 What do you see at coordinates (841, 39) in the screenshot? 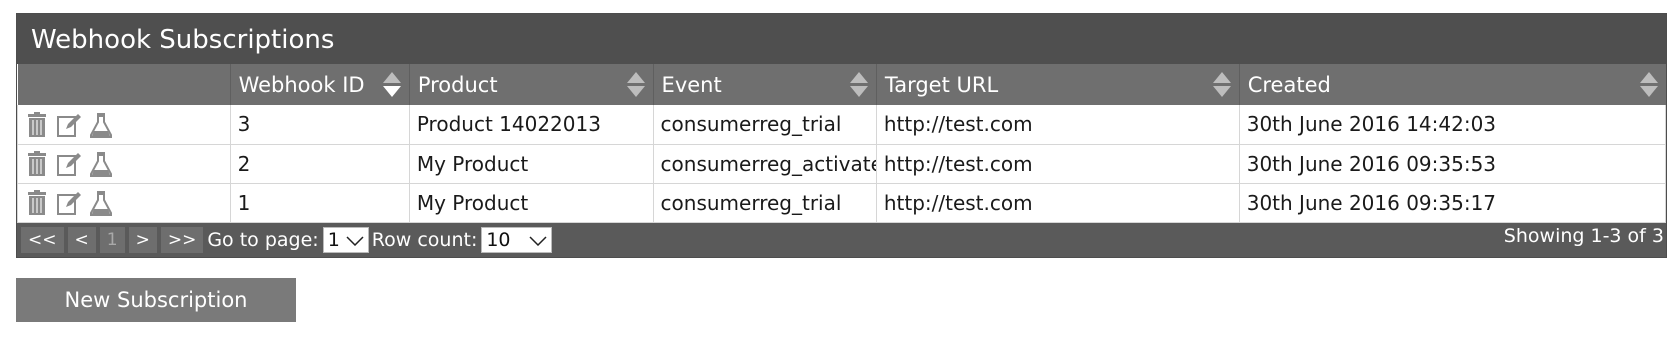
I see `panel-title: Webhook Subscriptions` at bounding box center [841, 39].